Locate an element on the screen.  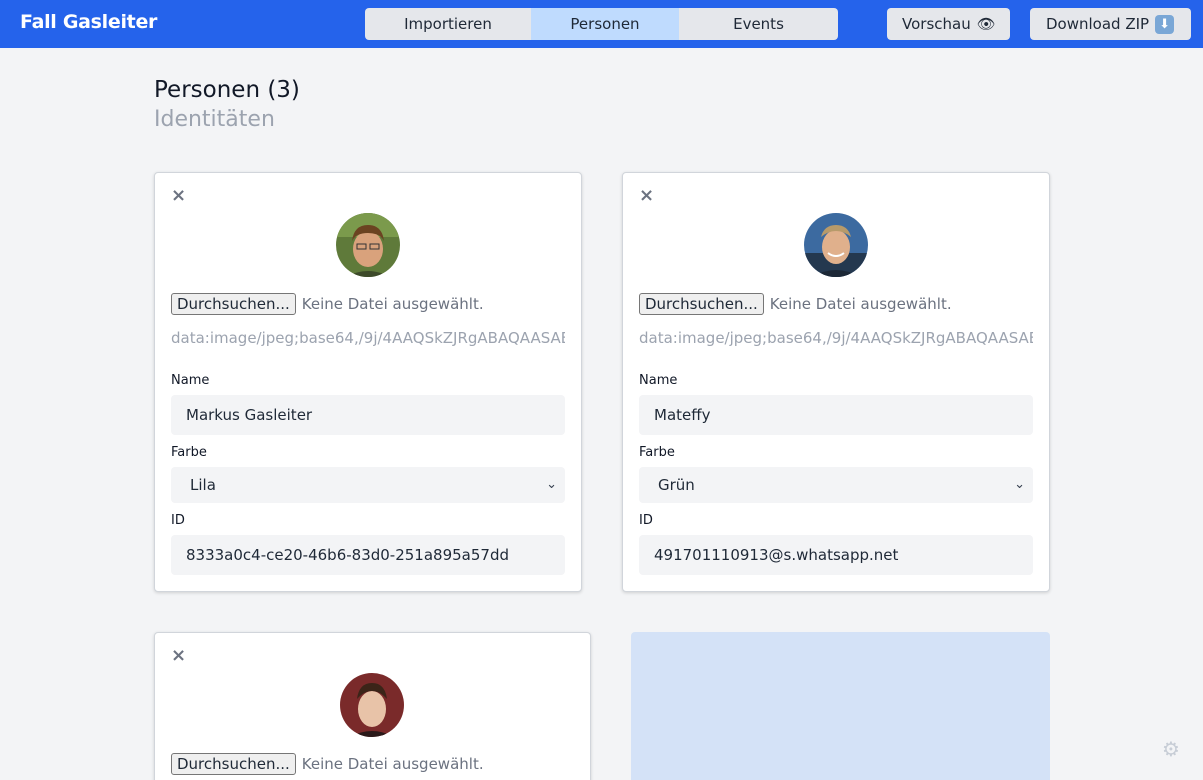
name-field: Markus Gasleiter is located at coordinates (368, 415).